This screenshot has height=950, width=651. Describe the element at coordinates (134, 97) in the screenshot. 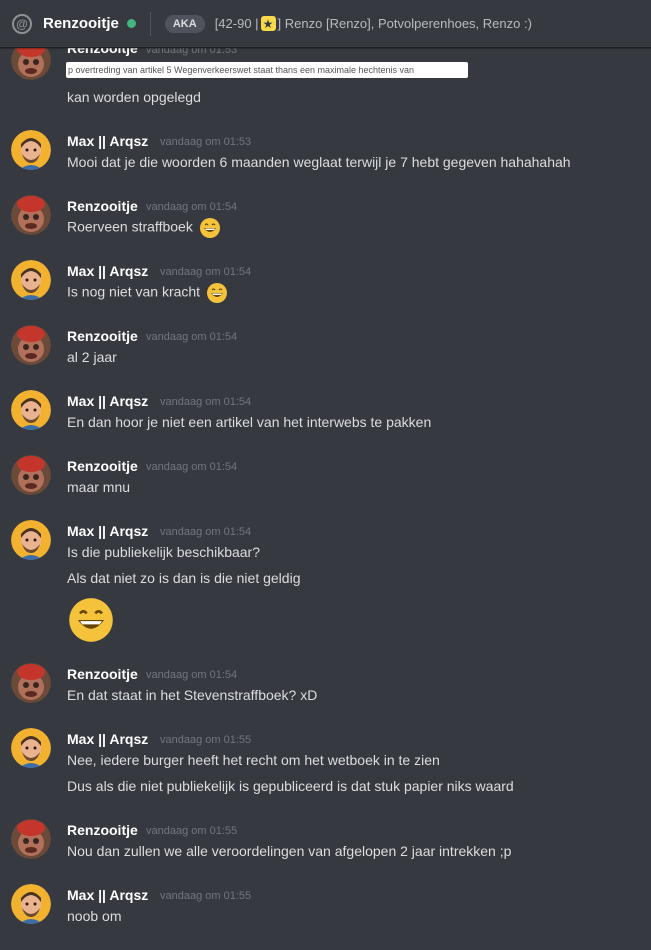

I see `message-text: kan worden opgelegd` at that location.